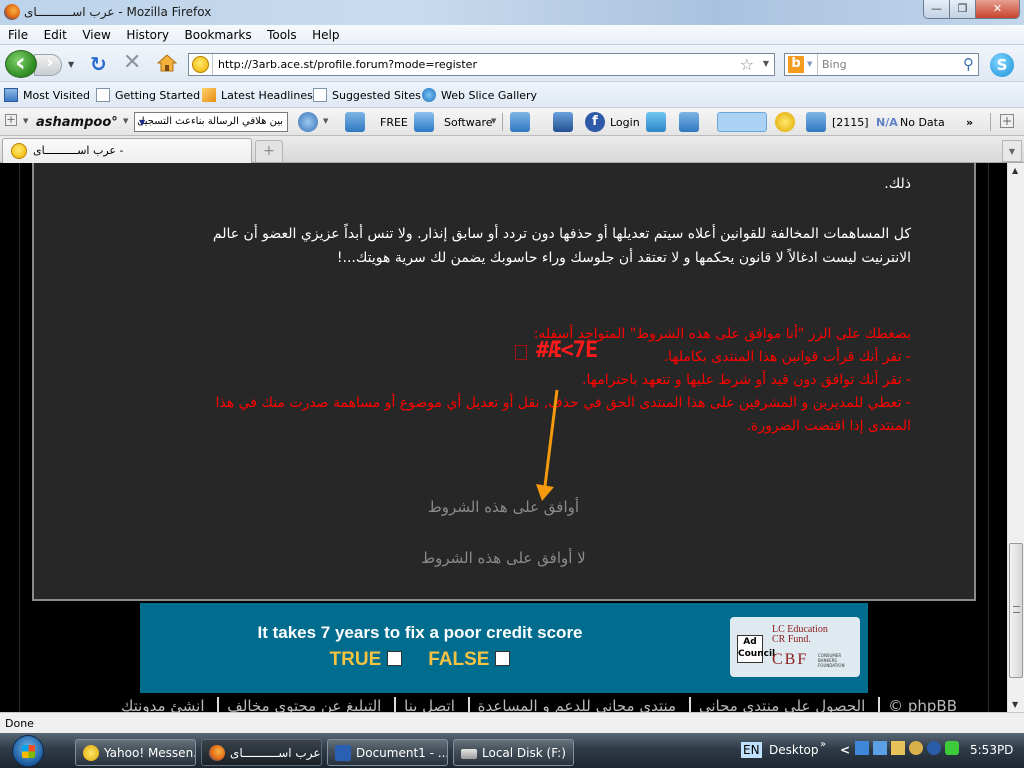  What do you see at coordinates (47, 95) in the screenshot?
I see `bookmark-most-visited: Most Visited` at bounding box center [47, 95].